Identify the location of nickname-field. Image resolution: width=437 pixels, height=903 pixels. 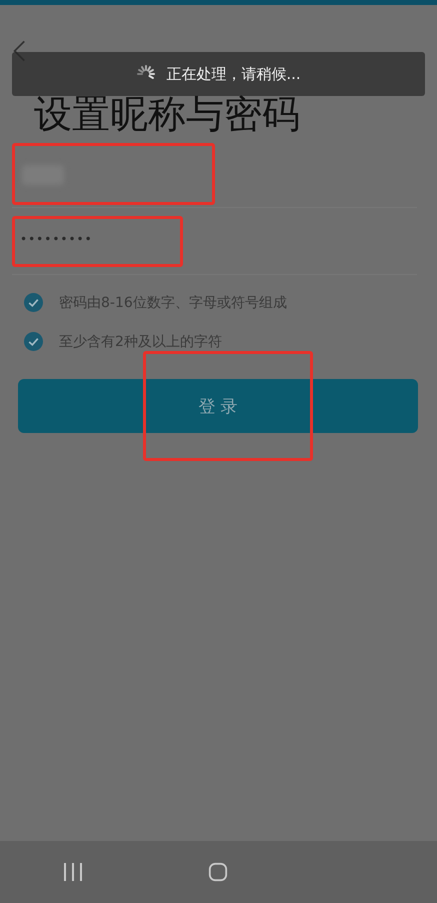
(214, 175).